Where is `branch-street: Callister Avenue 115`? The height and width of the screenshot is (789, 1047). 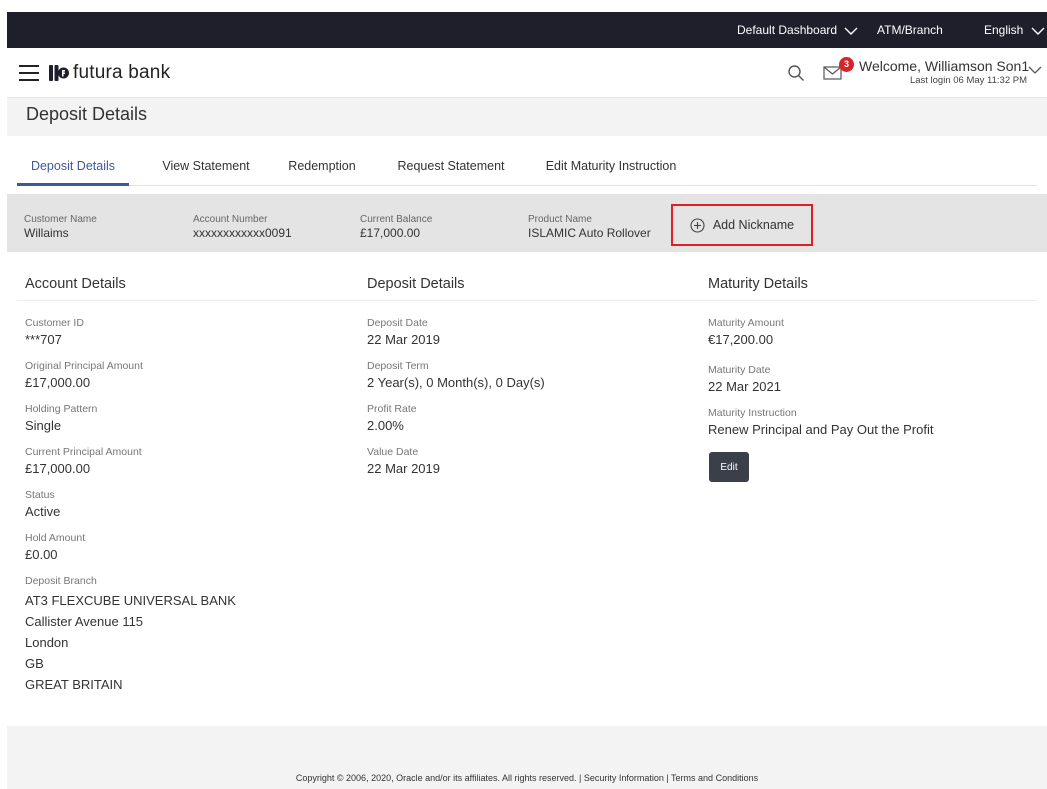 branch-street: Callister Avenue 115 is located at coordinates (84, 621).